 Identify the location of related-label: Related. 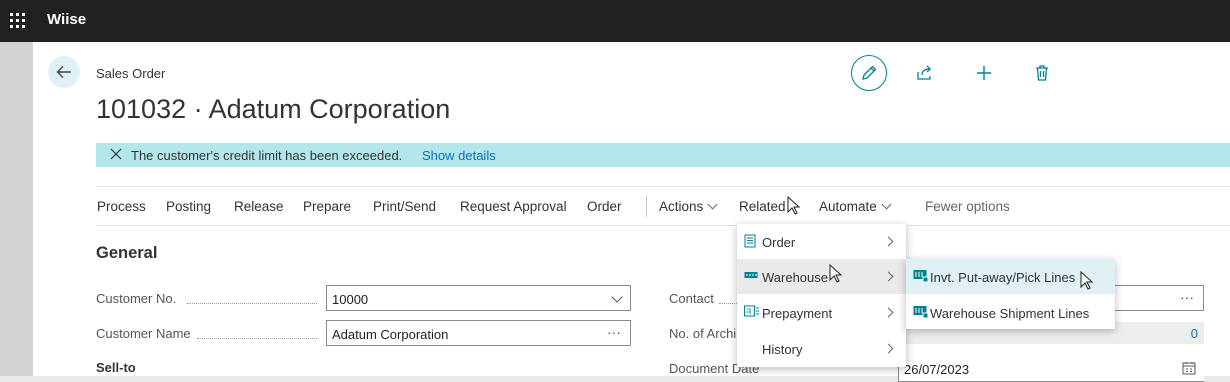
(762, 206).